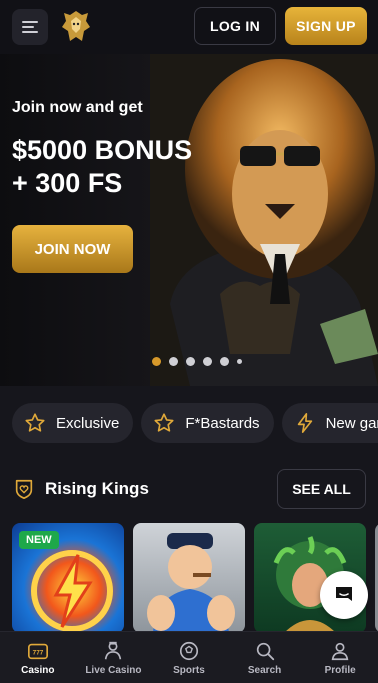 This screenshot has height=683, width=378. I want to click on nav-live-casino: Live Casino, so click(114, 657).